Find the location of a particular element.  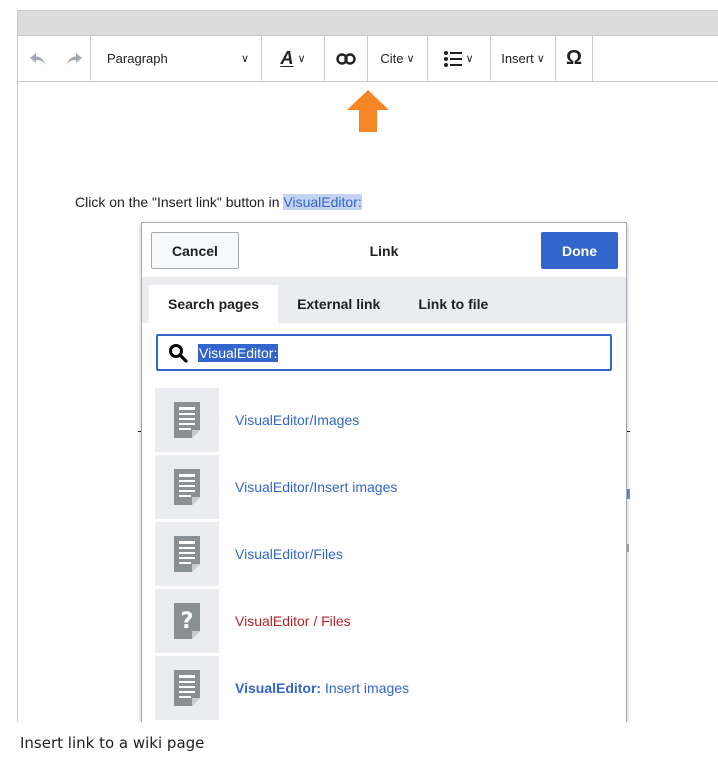

style-group: A ∨ is located at coordinates (293, 58).